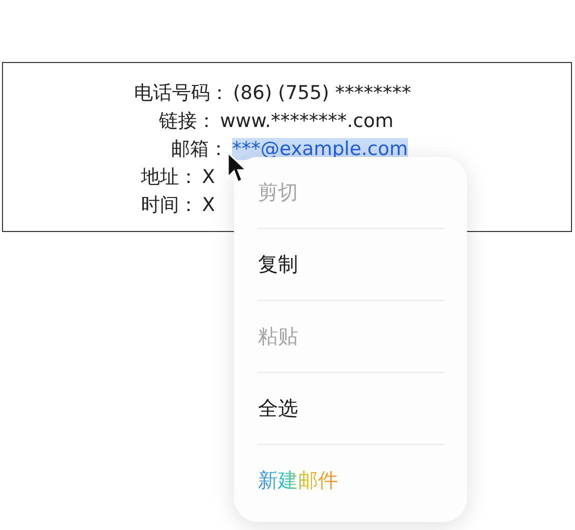 Image resolution: width=575 pixels, height=530 pixels. Describe the element at coordinates (181, 93) in the screenshot. I see `field-label: 电话号码：` at that location.